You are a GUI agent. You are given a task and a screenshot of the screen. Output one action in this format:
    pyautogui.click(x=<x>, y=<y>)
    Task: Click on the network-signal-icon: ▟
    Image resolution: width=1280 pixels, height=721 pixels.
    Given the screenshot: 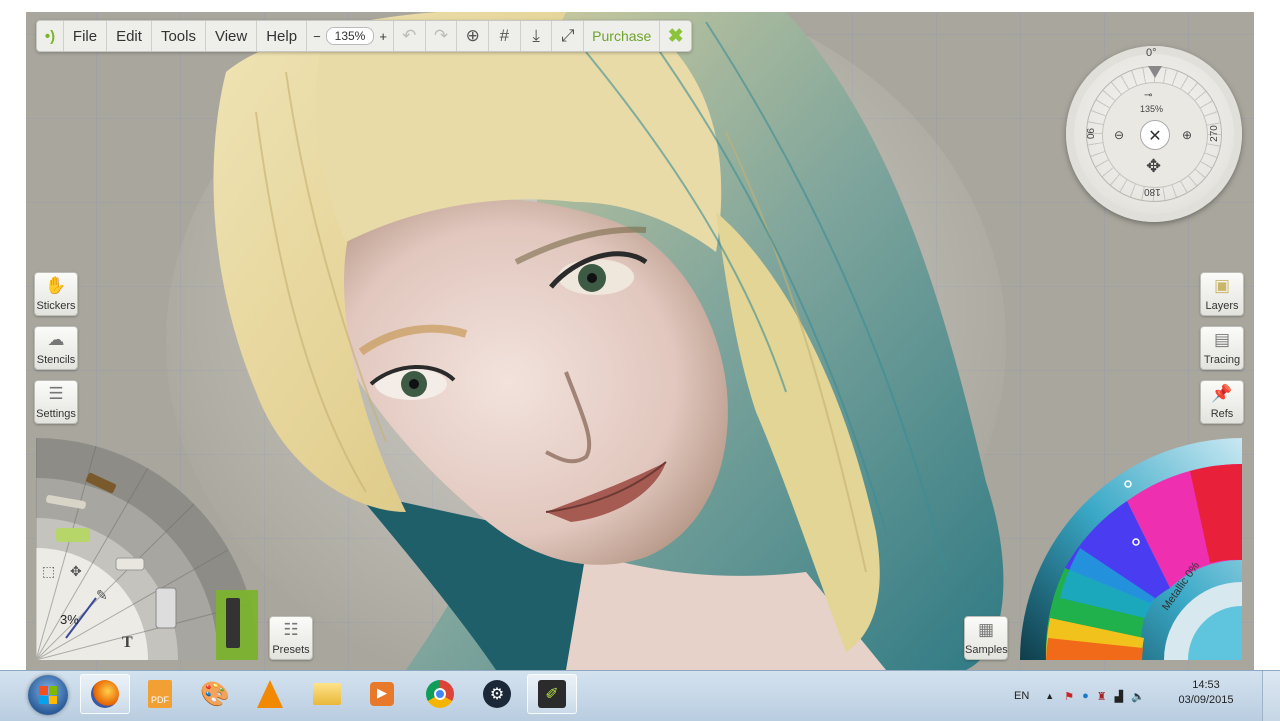 What is the action you would take?
    pyautogui.click(x=1119, y=696)
    